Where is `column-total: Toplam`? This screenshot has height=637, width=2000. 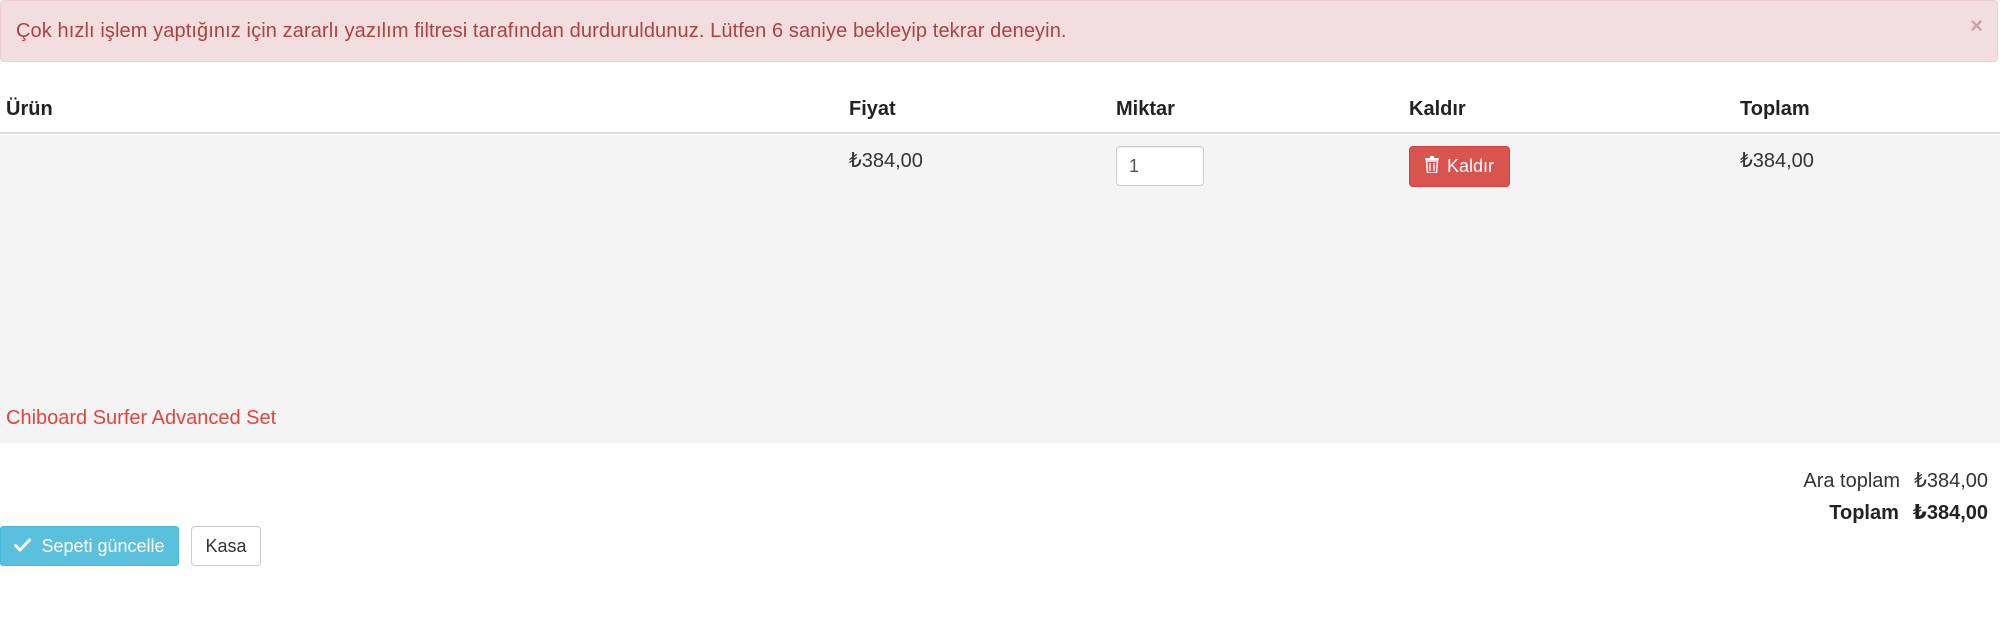
column-total: Toplam is located at coordinates (1775, 109).